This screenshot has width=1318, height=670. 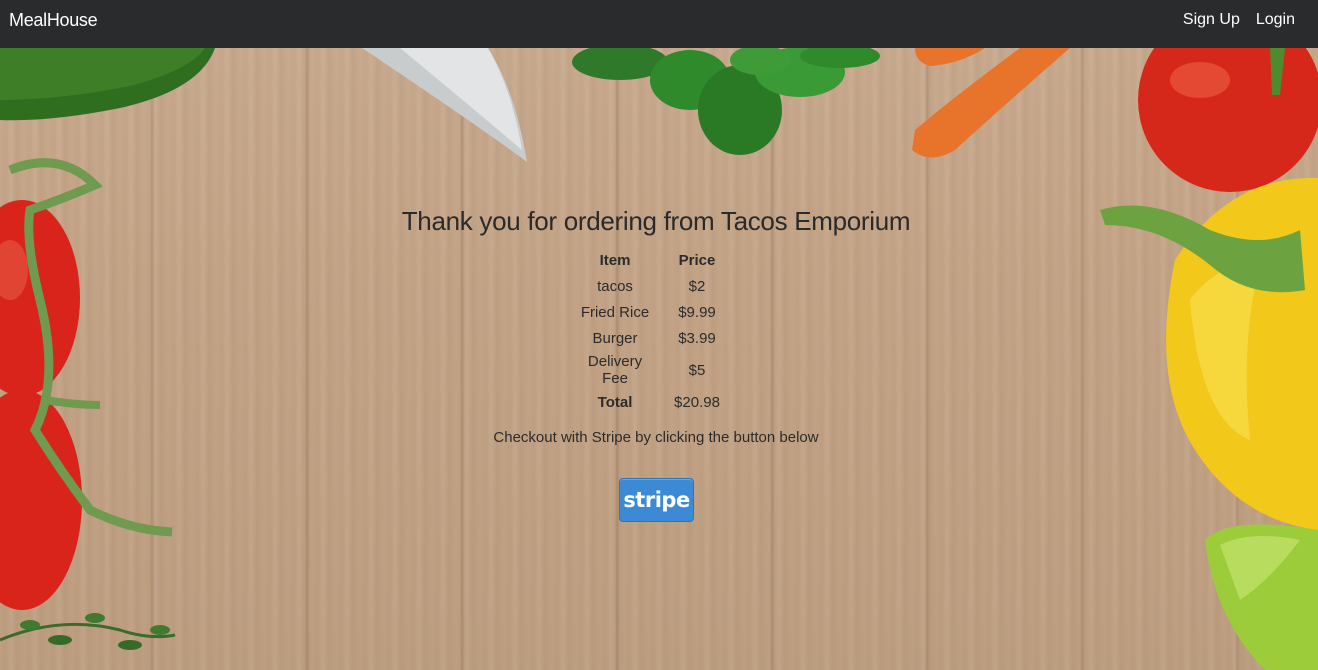 What do you see at coordinates (659, 24) in the screenshot?
I see `navbar: MealHouse Sign Up Login` at bounding box center [659, 24].